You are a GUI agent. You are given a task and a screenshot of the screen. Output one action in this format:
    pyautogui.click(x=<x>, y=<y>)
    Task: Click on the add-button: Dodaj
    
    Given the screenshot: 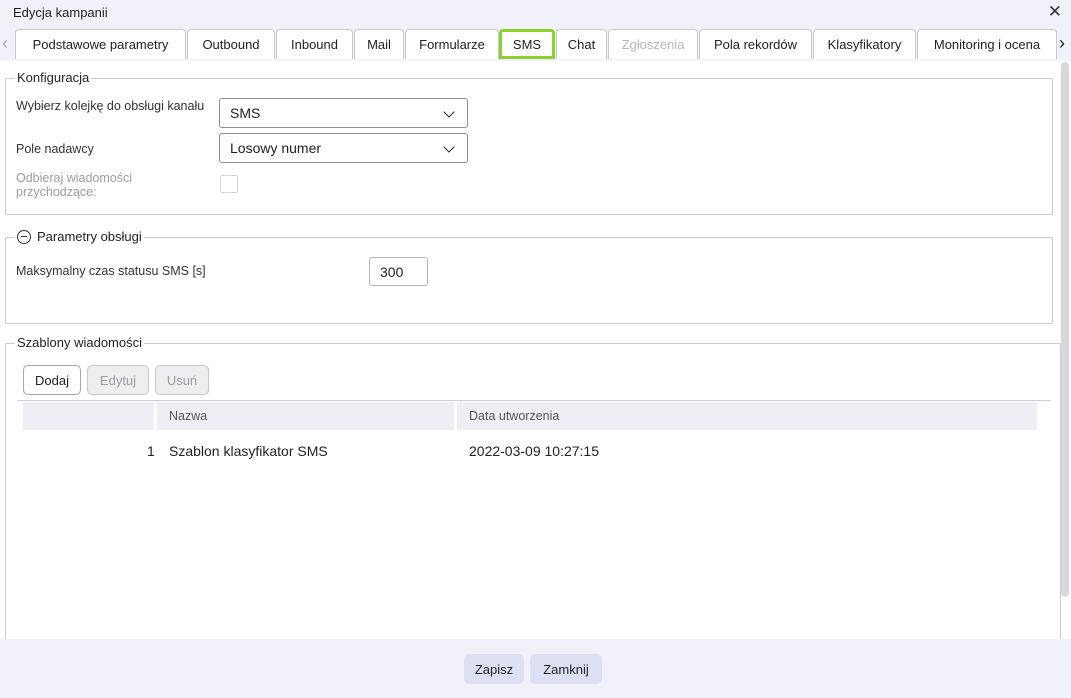 What is the action you would take?
    pyautogui.click(x=52, y=380)
    